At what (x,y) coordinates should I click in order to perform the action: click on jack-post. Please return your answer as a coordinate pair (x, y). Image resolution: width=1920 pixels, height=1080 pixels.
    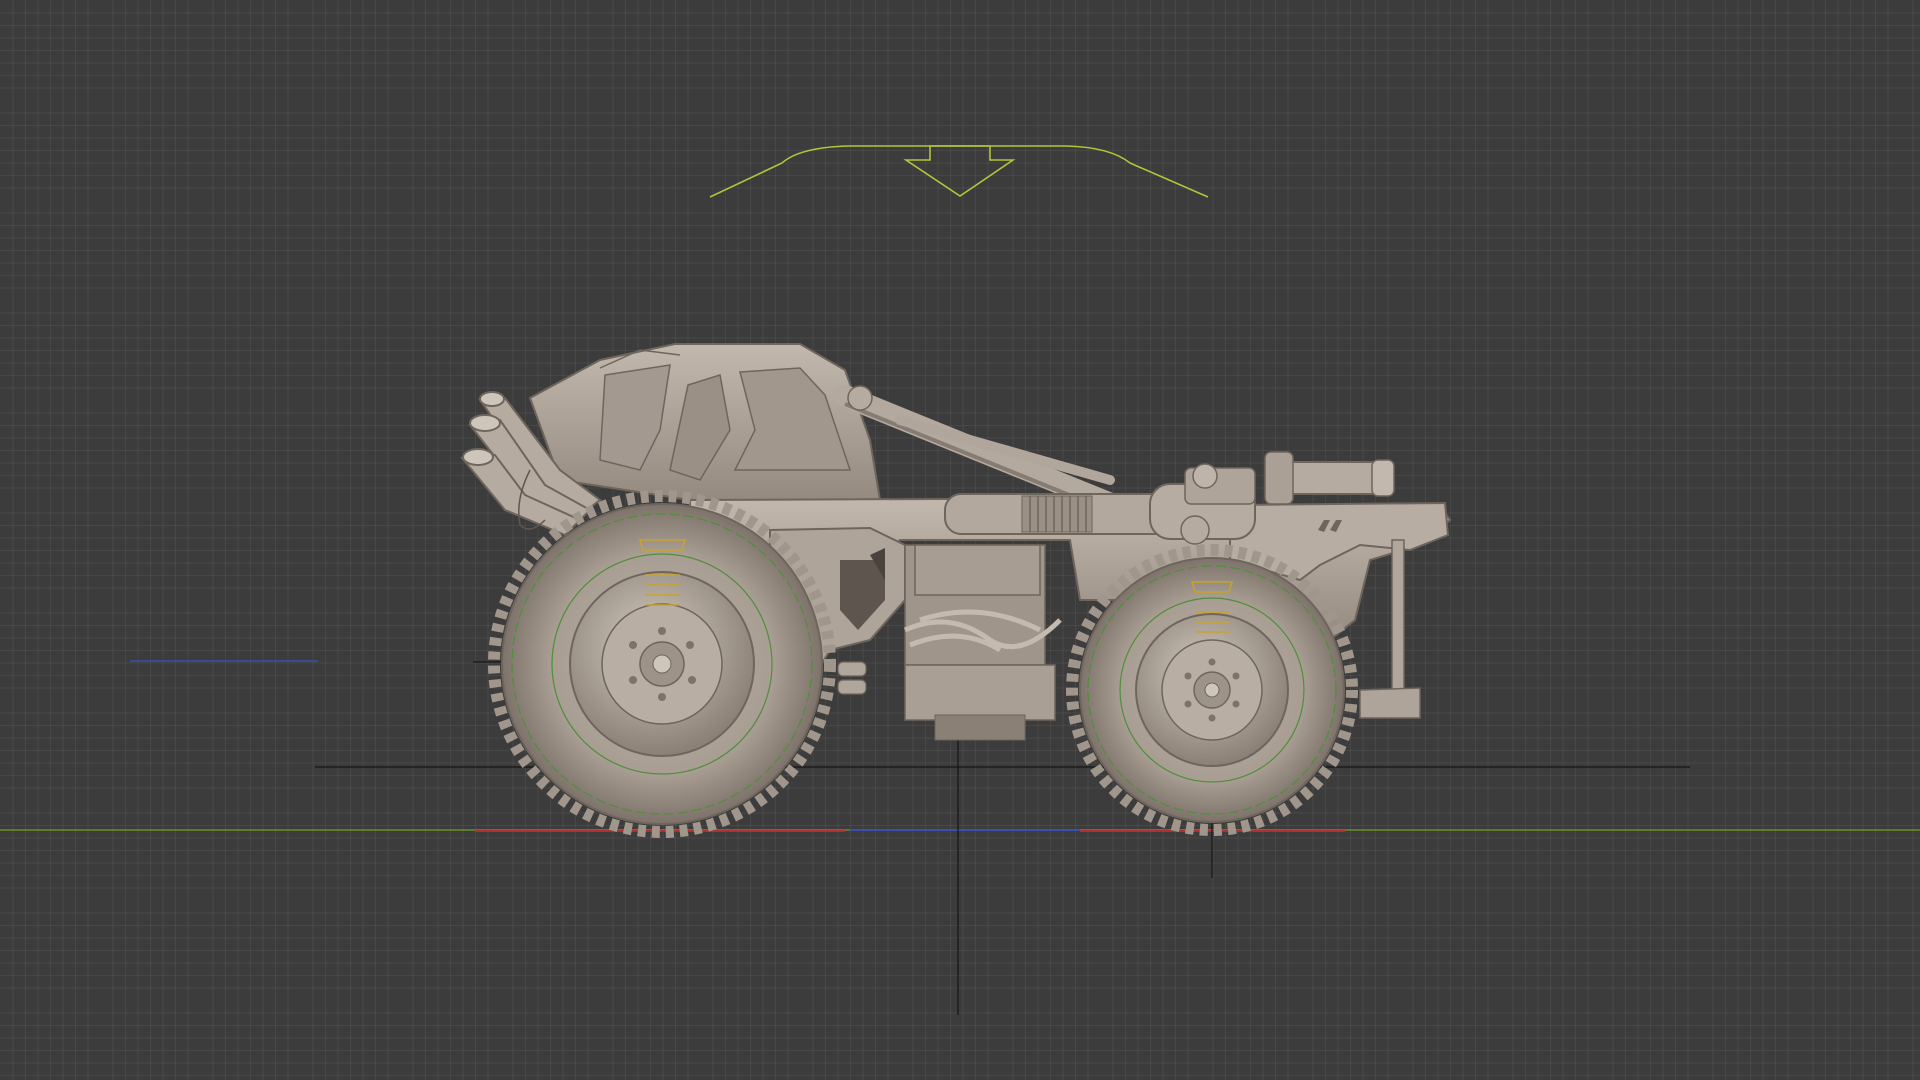
    Looking at the image, I should click on (1398, 615).